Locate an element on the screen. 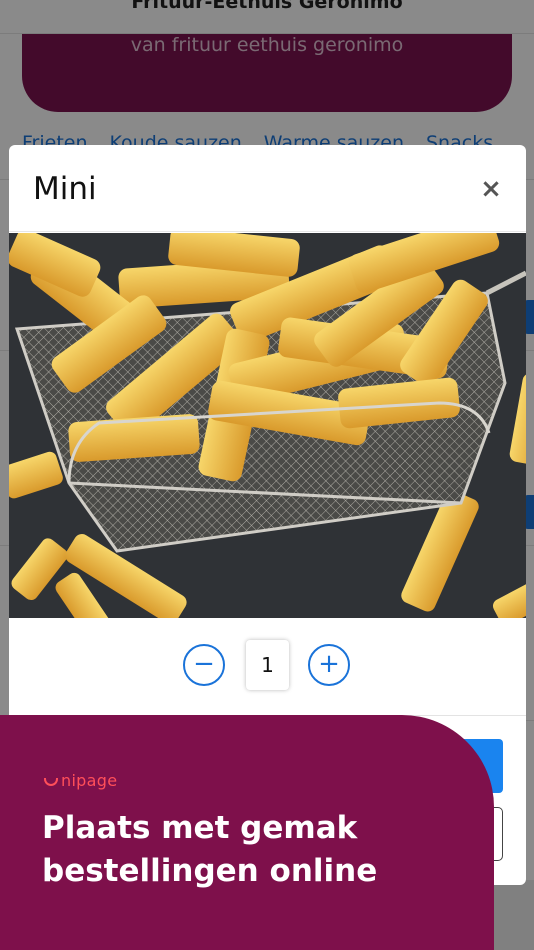 Image resolution: width=534 pixels, height=950 pixels. unipage-u-icon is located at coordinates (51, 782).